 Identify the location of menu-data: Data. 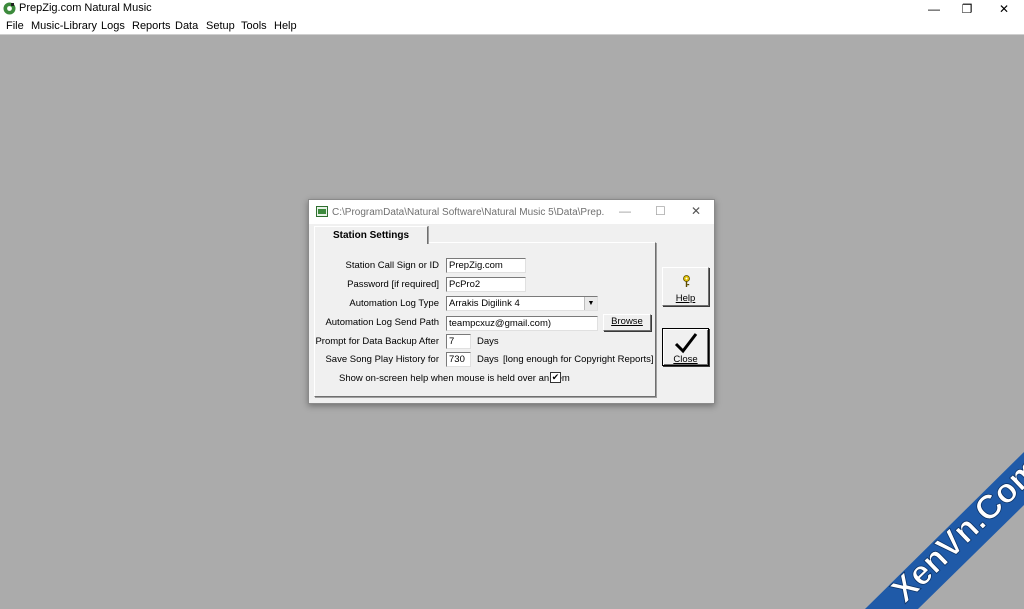
(186, 26).